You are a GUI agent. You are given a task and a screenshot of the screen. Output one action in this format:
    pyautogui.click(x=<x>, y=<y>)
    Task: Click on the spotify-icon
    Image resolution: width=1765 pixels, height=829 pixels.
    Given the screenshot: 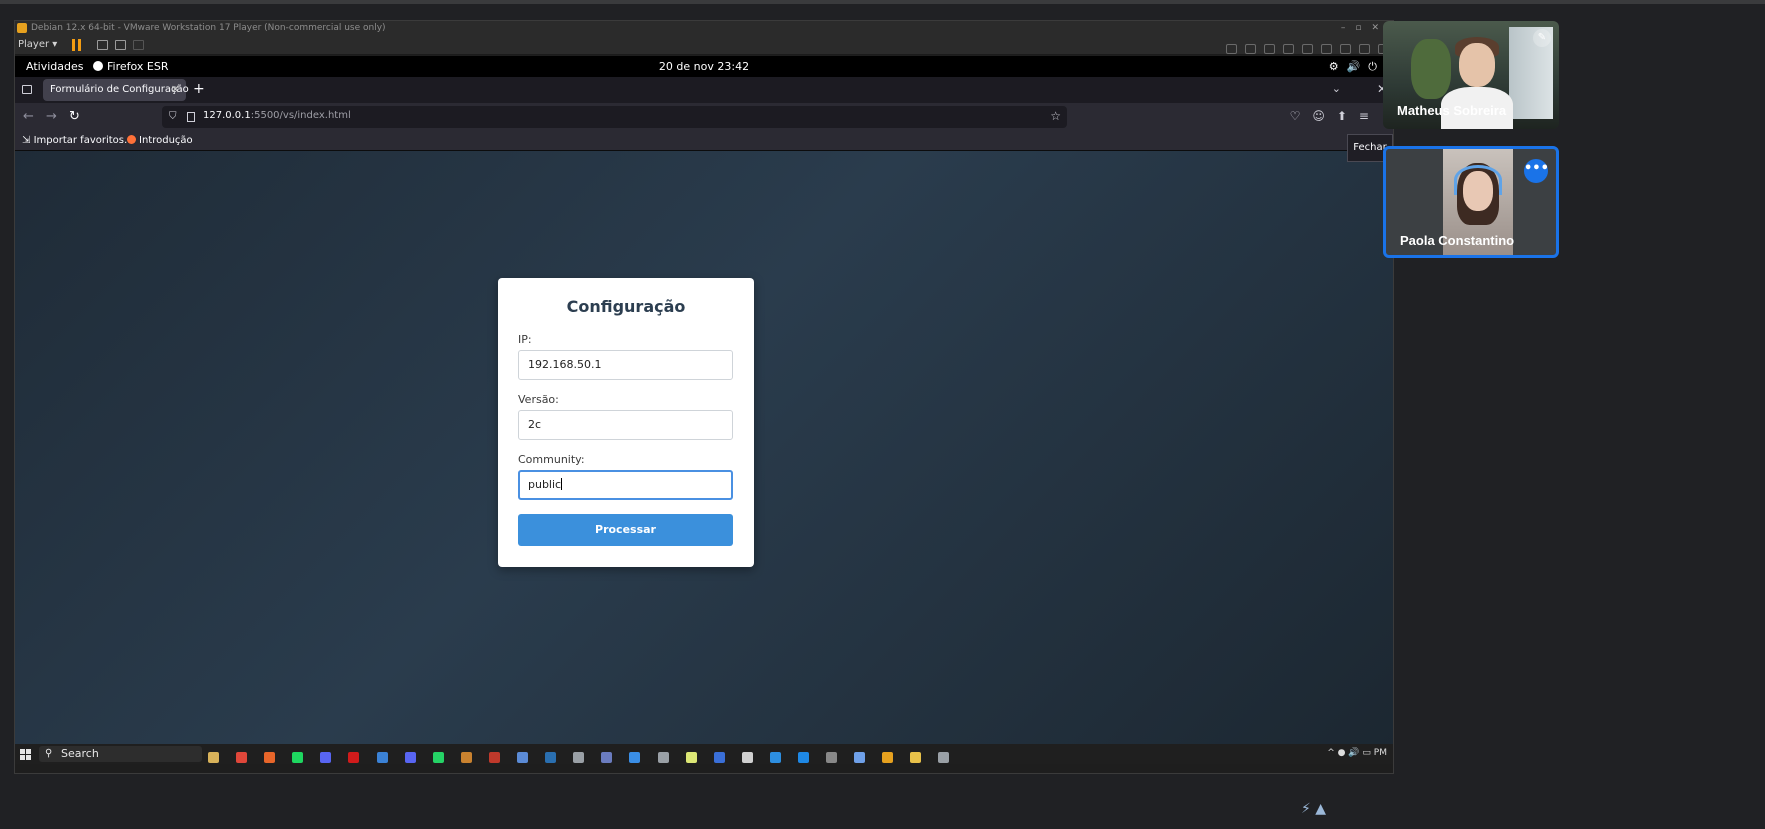 What is the action you would take?
    pyautogui.click(x=298, y=757)
    